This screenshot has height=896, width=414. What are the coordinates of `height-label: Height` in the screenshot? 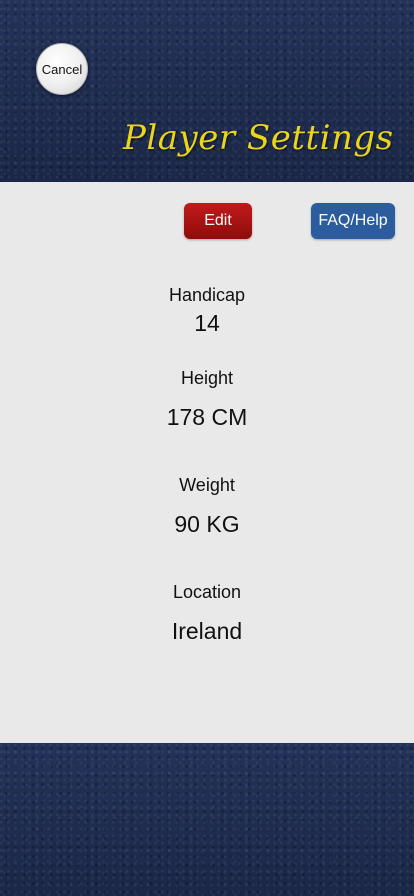 It's located at (207, 378).